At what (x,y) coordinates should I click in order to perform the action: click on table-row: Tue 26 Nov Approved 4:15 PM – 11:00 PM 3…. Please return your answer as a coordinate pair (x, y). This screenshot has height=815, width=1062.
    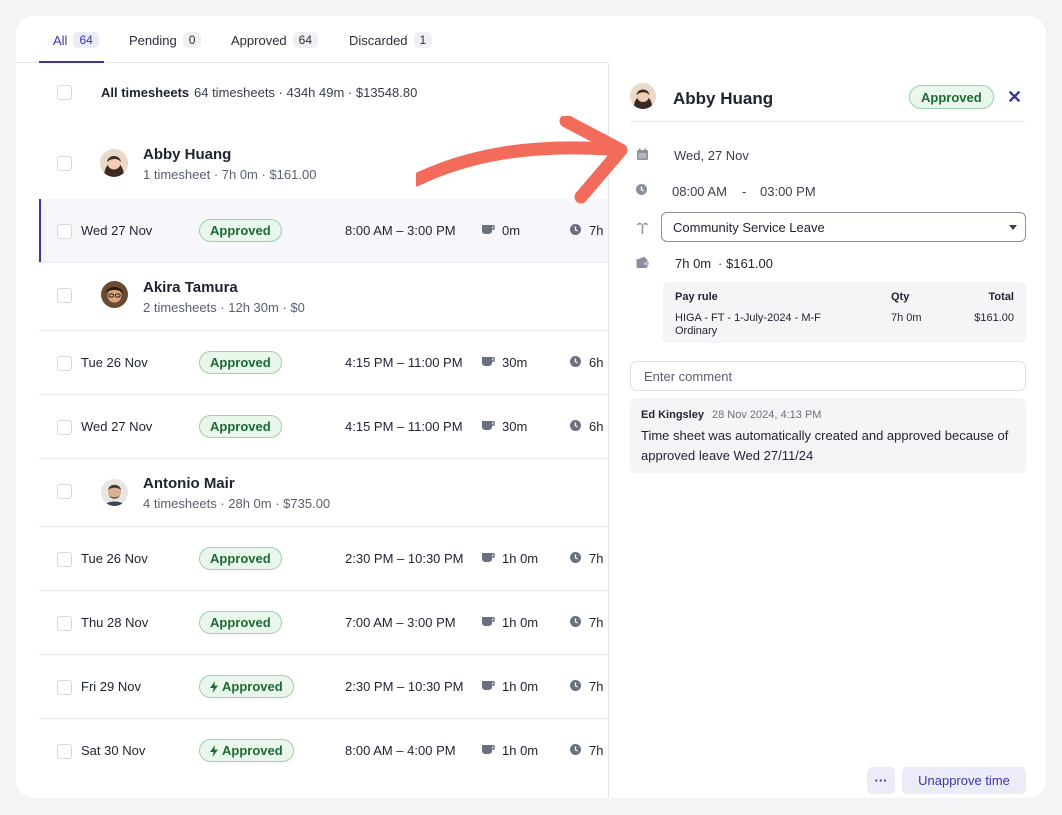
    Looking at the image, I should click on (323, 363).